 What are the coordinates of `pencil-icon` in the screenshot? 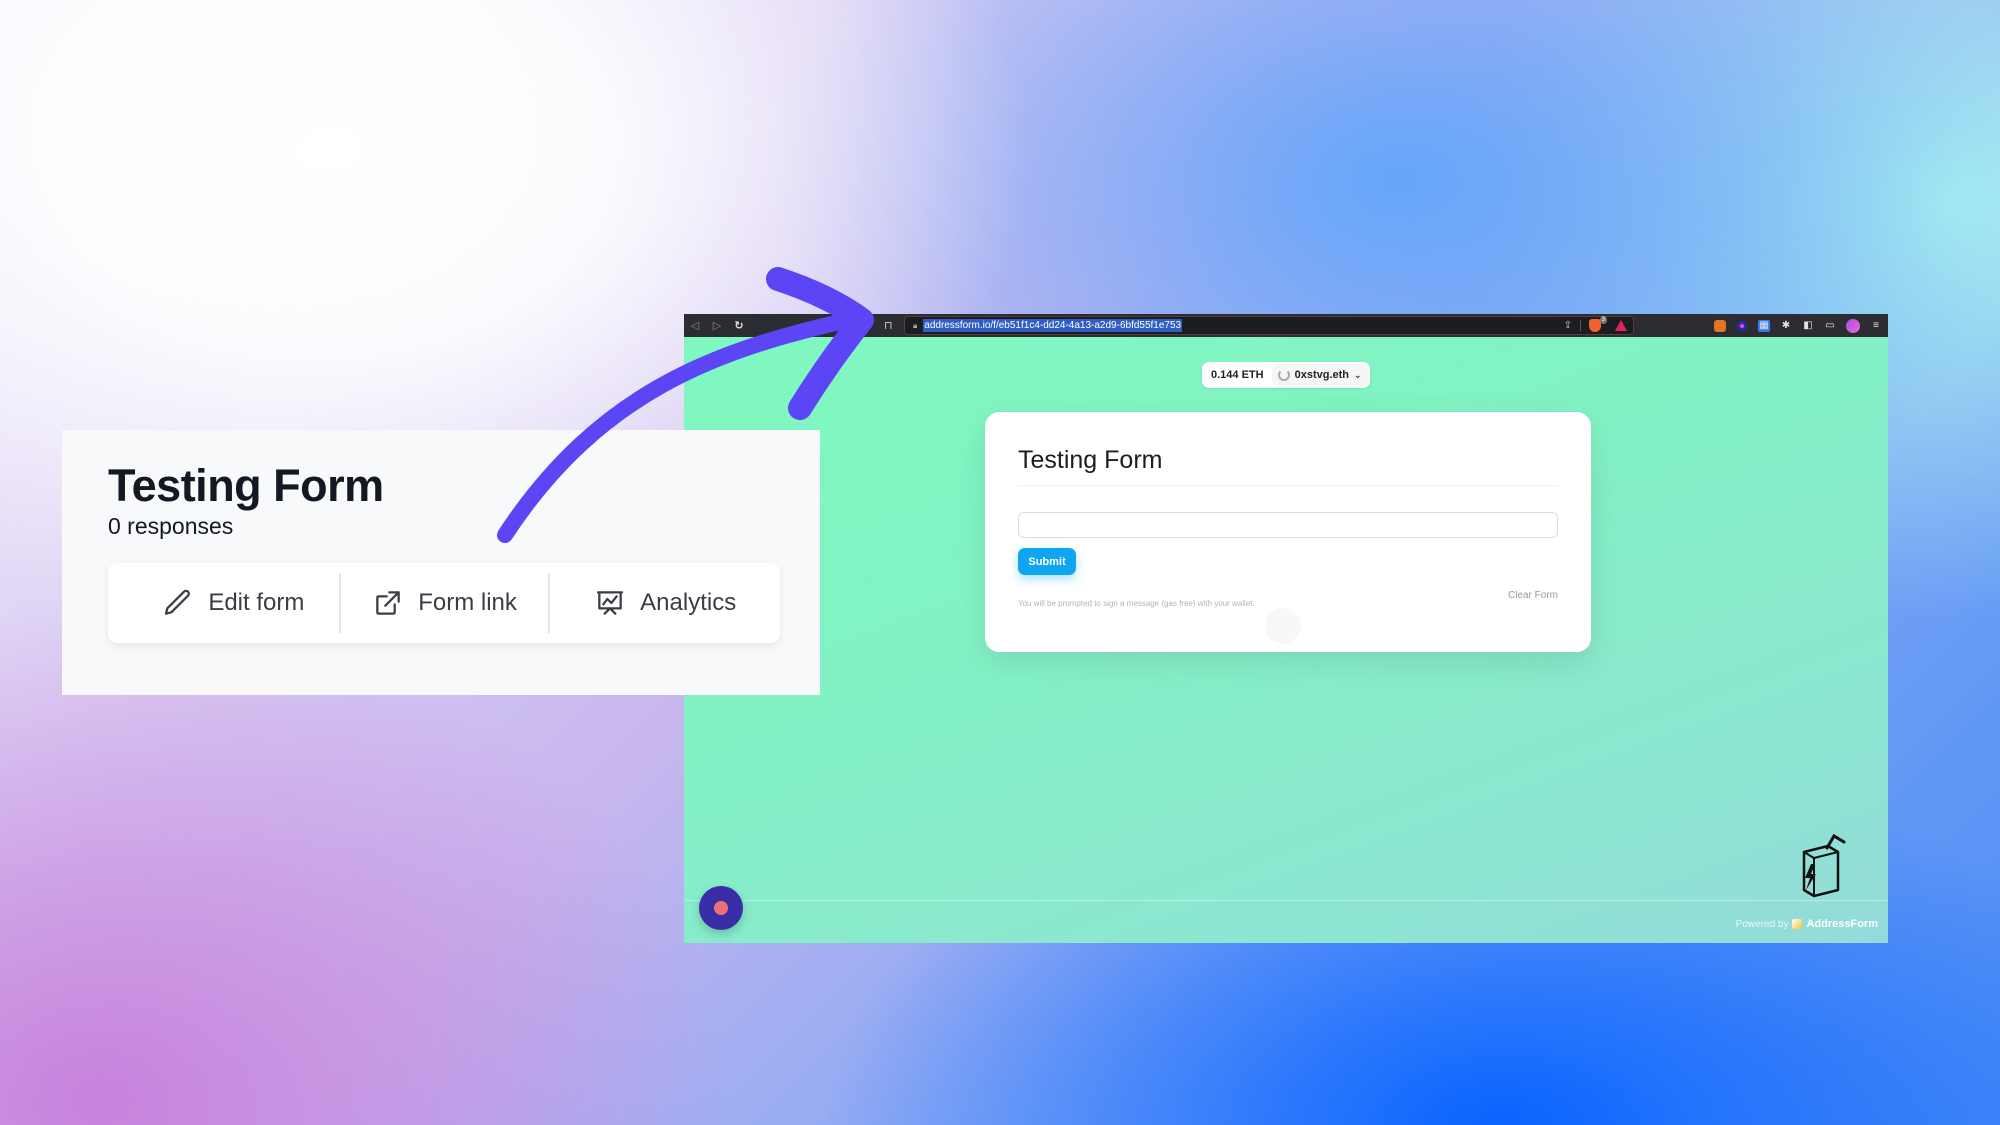 It's located at (178, 602).